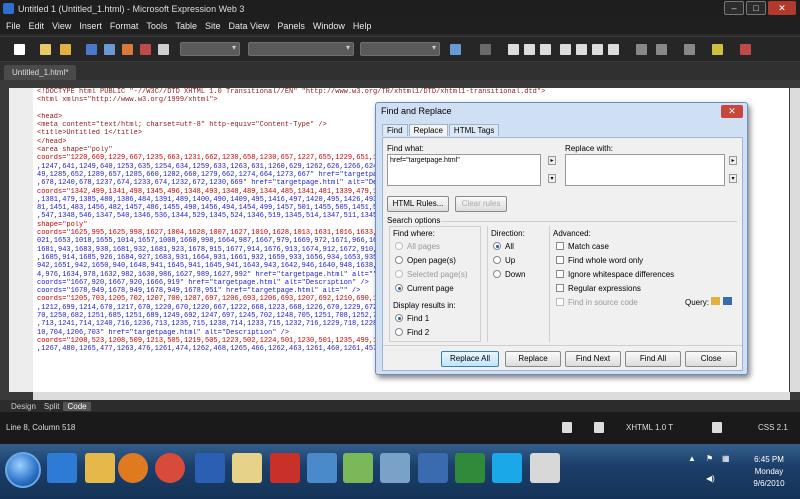 Image resolution: width=800 pixels, height=499 pixels. I want to click on replace-button: Replace, so click(533, 359).